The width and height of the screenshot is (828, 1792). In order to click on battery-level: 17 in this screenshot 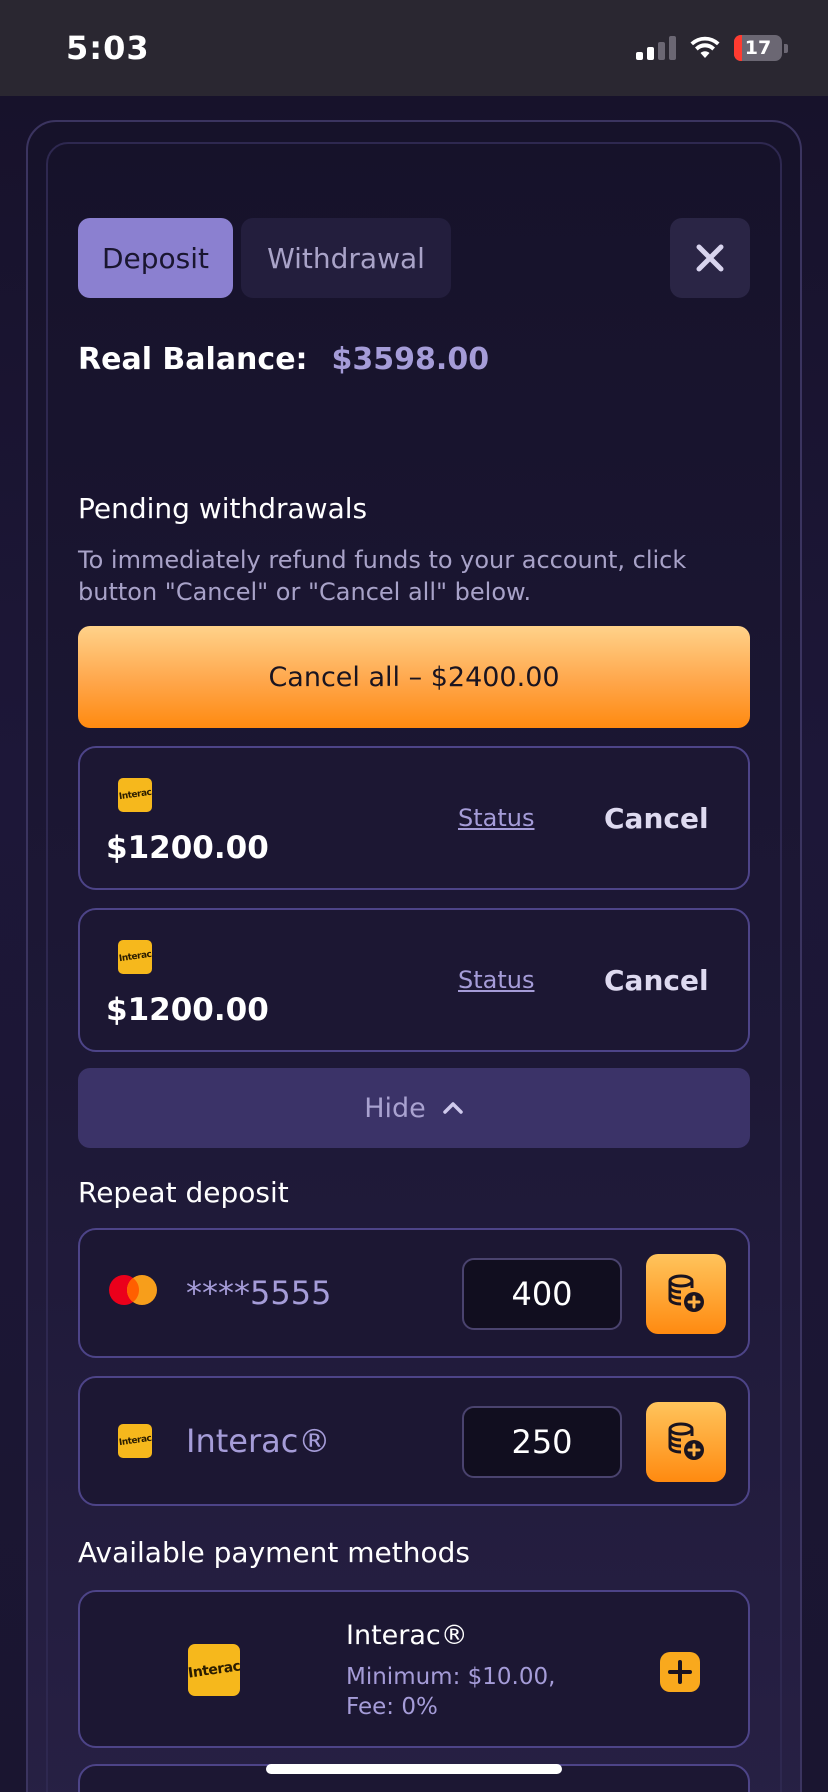, I will do `click(758, 48)`.